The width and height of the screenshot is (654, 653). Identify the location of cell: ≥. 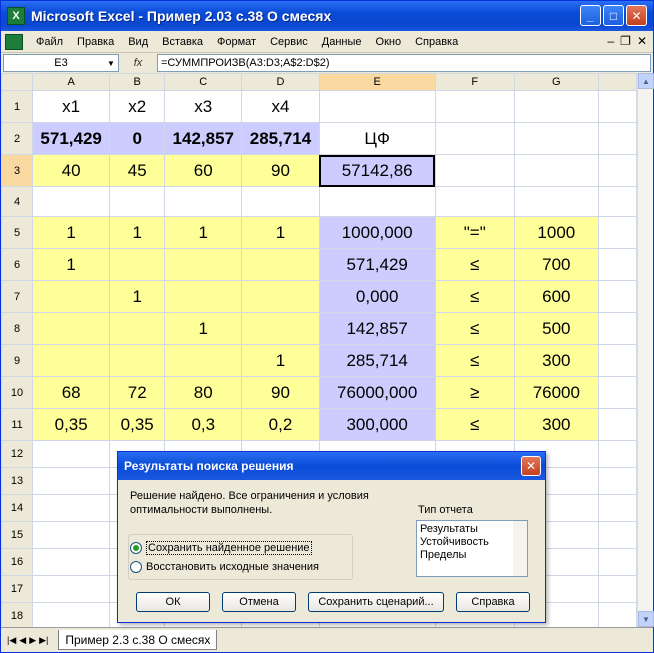
(474, 392).